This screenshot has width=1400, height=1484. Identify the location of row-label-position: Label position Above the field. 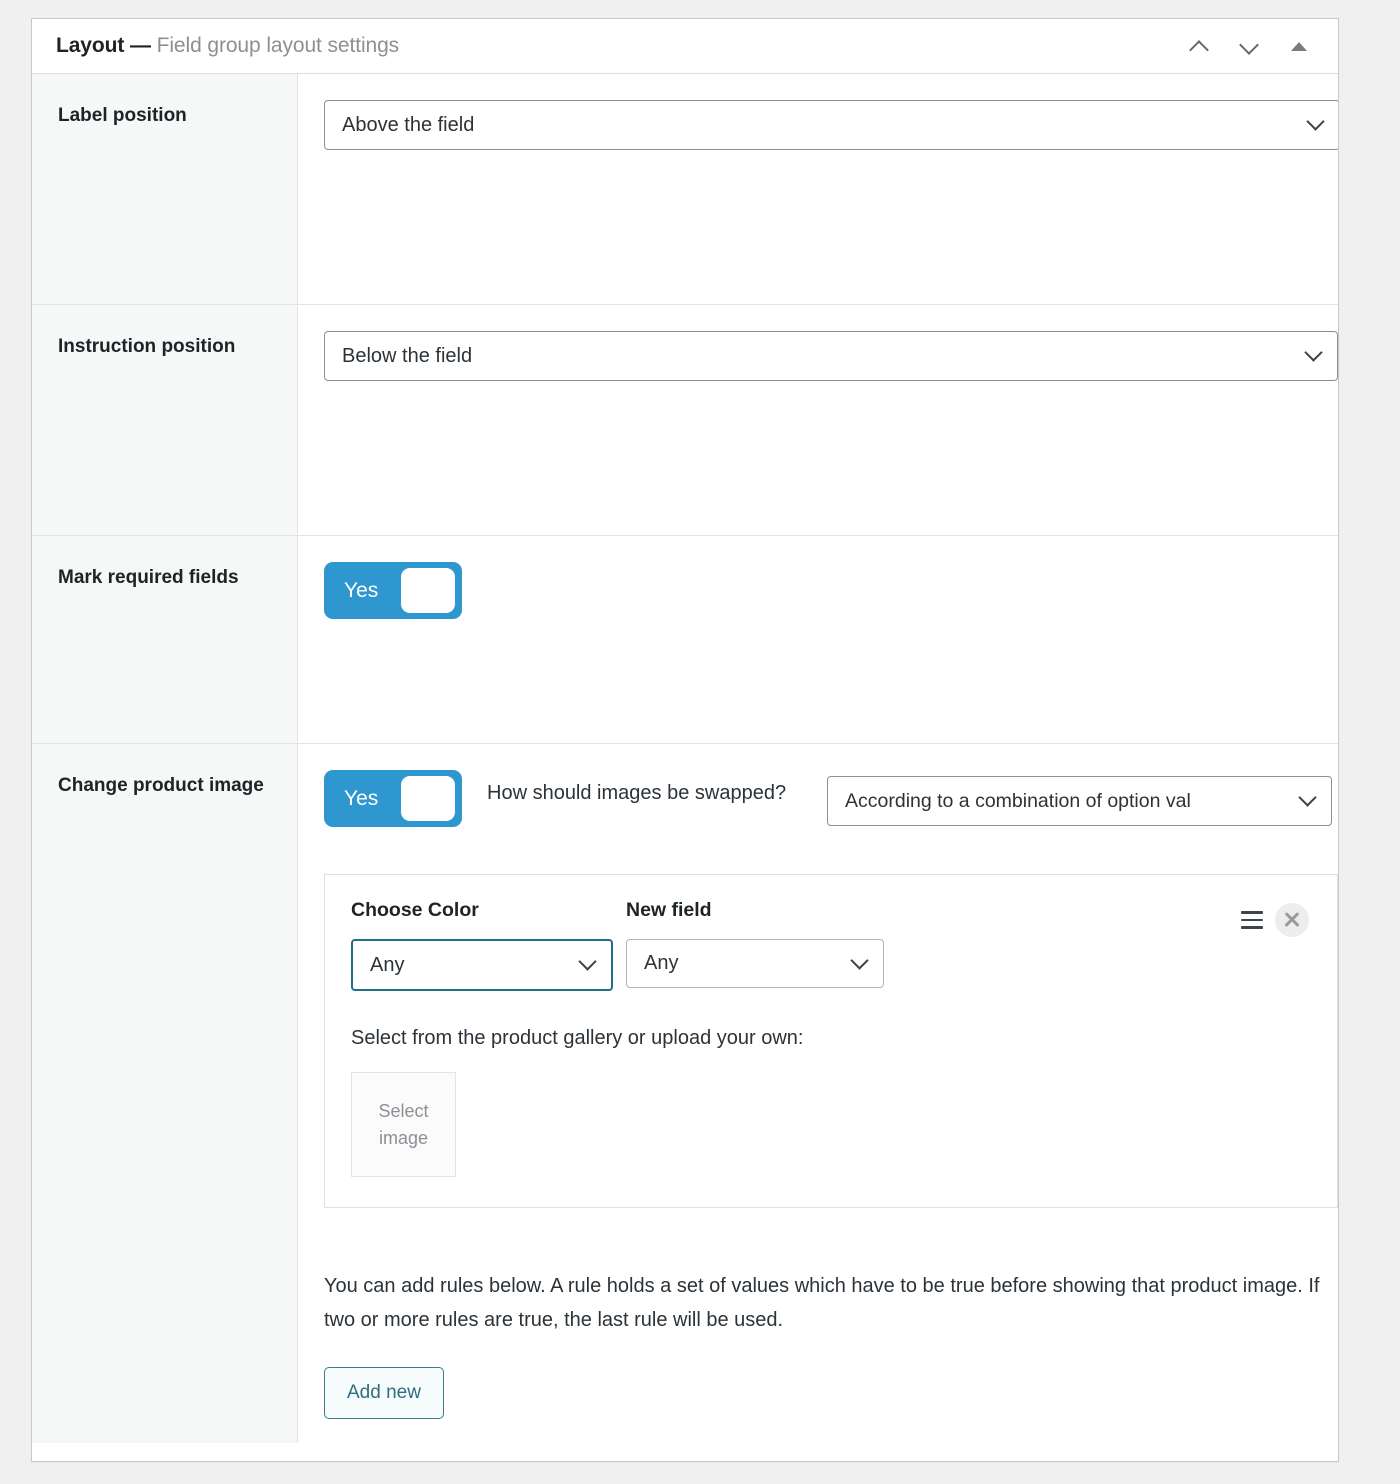
(685, 189).